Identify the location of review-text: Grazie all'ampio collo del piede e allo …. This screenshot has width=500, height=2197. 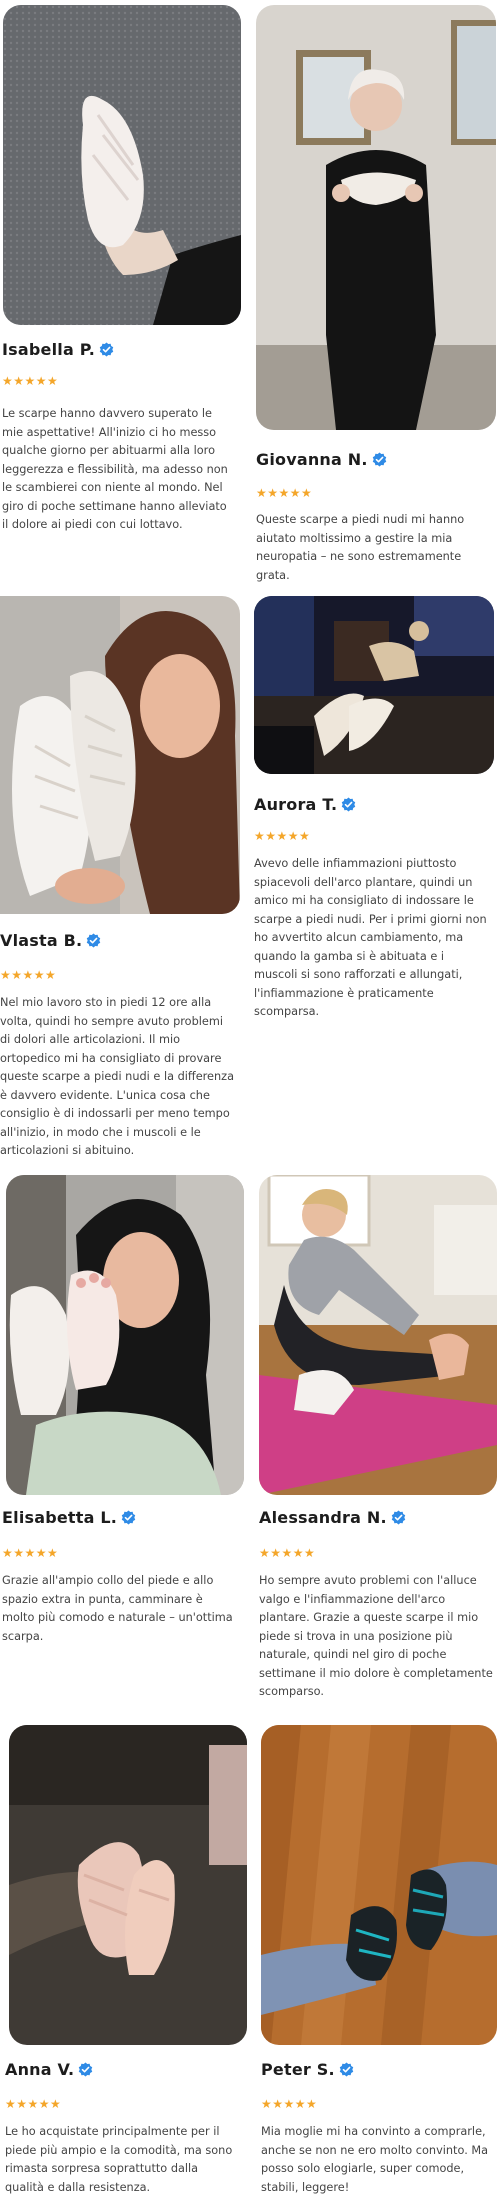
(117, 1608).